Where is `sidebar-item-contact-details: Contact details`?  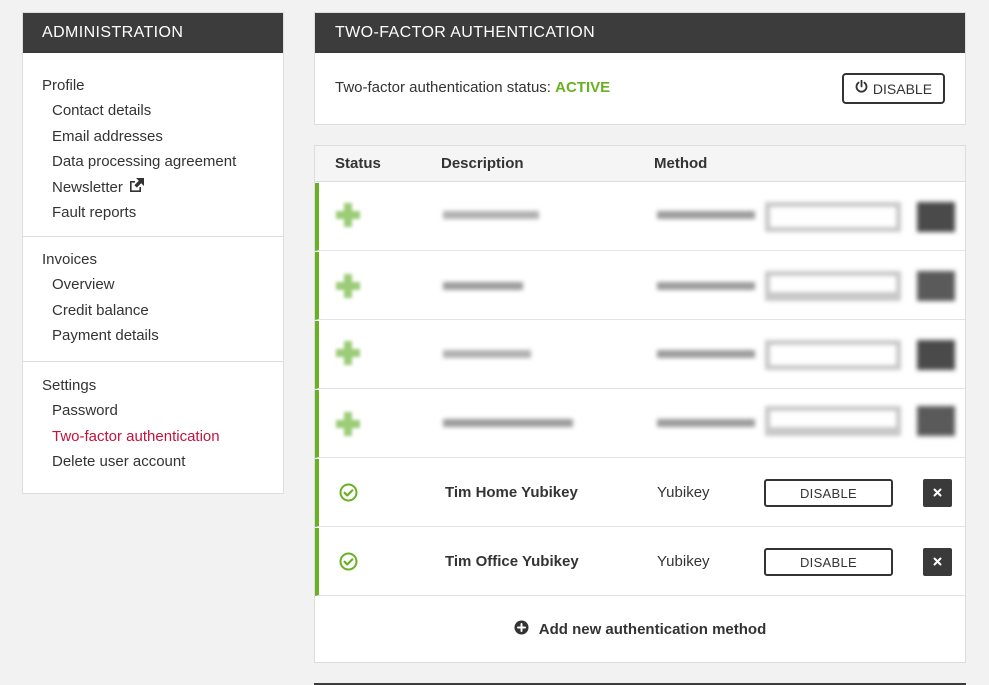
sidebar-item-contact-details: Contact details is located at coordinates (153, 111).